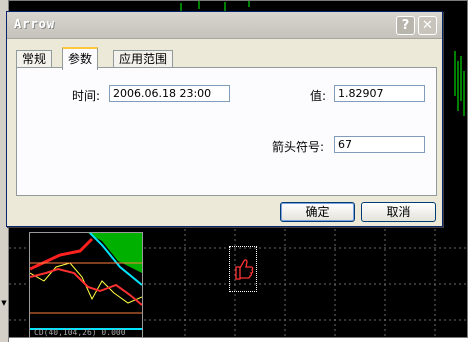 The width and height of the screenshot is (471, 342). I want to click on dialog-titlebar: Arrow ? ✕, so click(224, 25).